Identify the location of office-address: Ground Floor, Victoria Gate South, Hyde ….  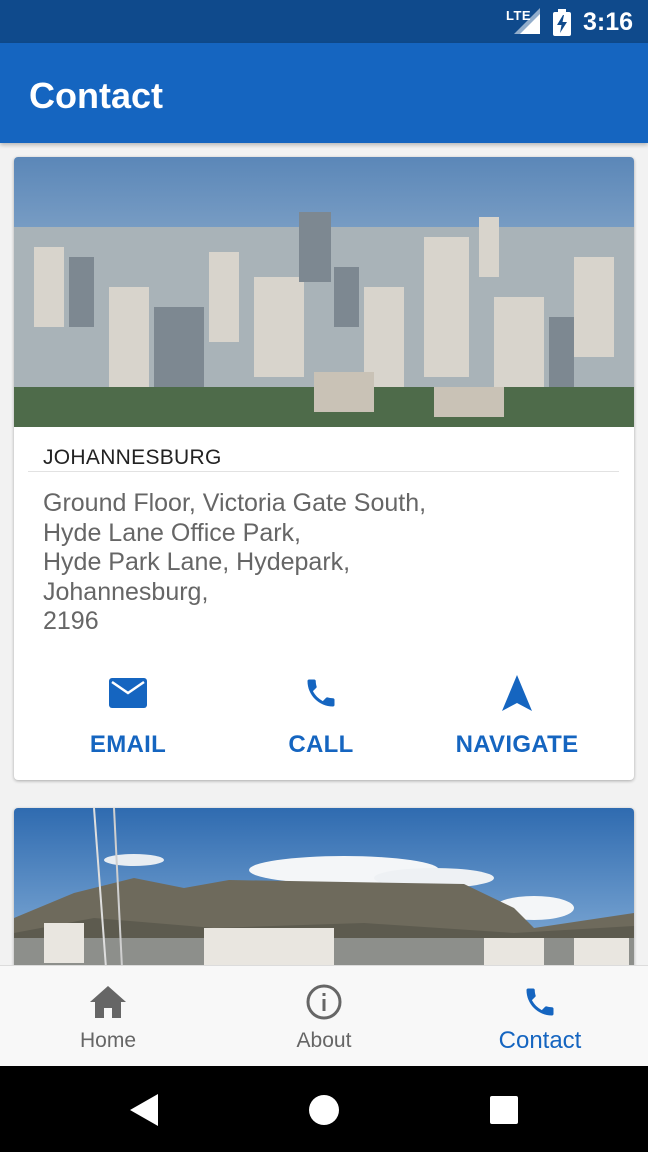
(323, 563).